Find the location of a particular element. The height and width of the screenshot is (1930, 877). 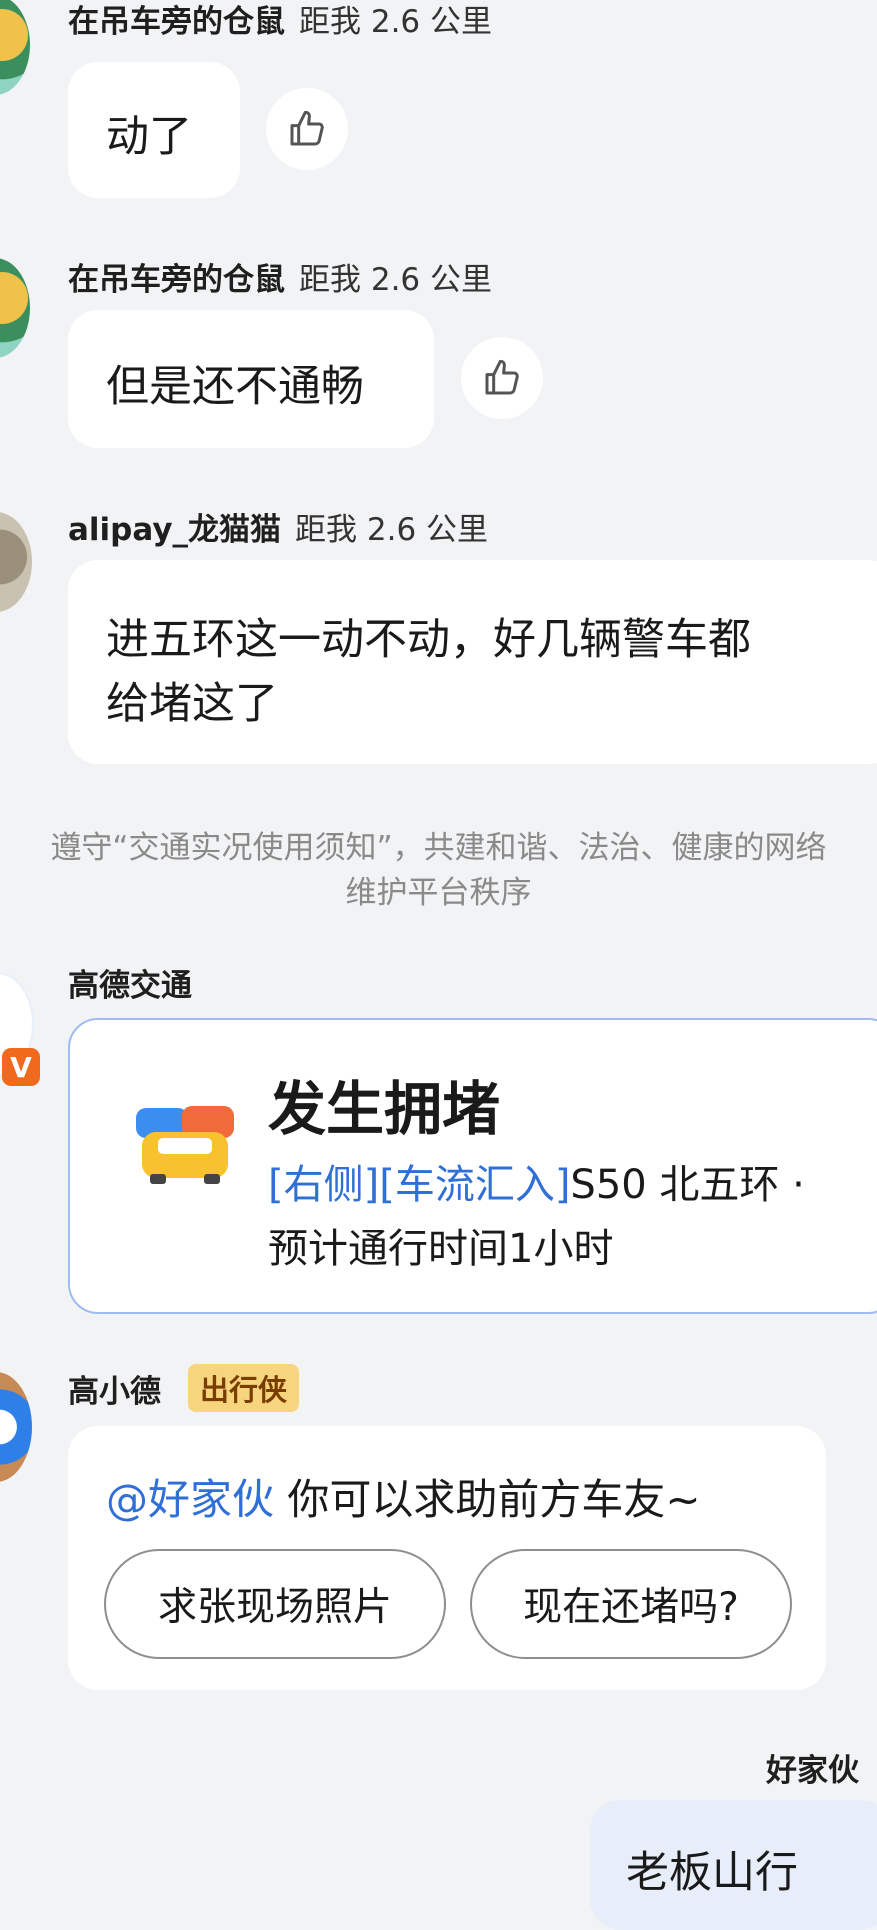

alert-eta: 预计通行时间1小时 is located at coordinates (441, 1249).